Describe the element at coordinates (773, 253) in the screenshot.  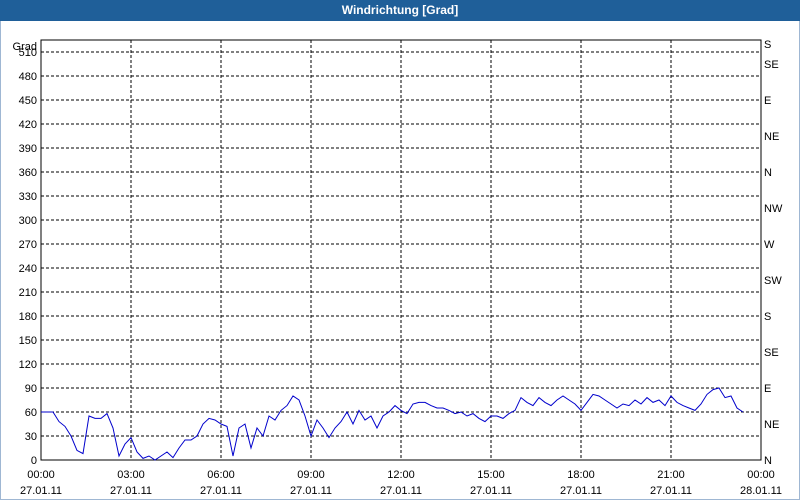
I see `y-axis-right: N NE E SE S SW W NW N NE E SE S` at that location.